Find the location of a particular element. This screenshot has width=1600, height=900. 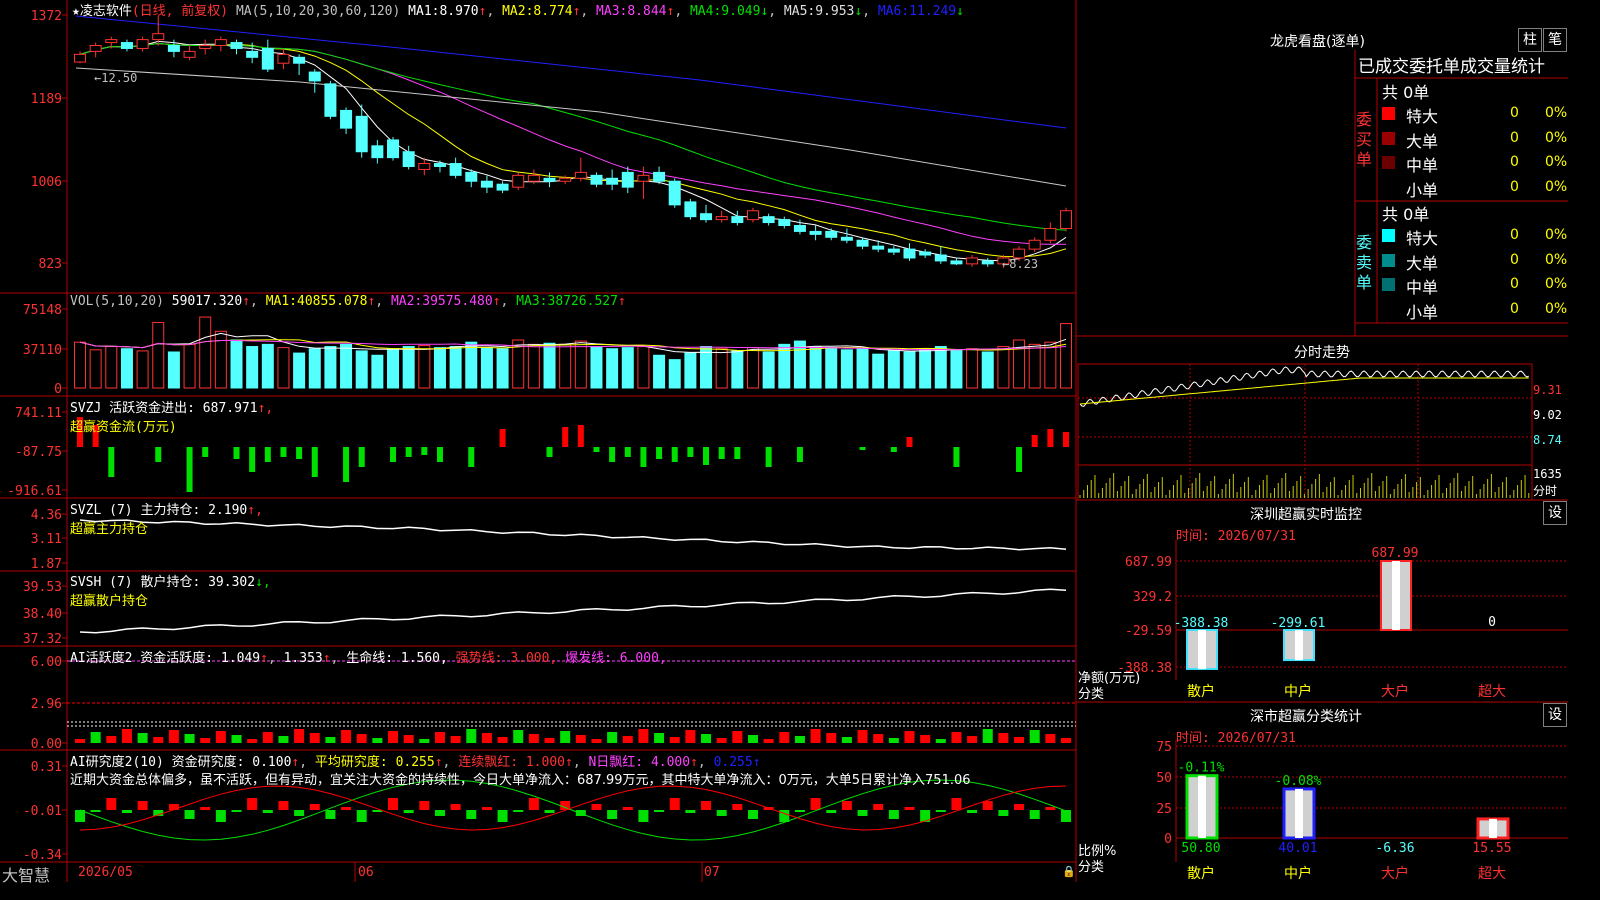

buy-row-1-count: 0 is located at coordinates (1514, 137).